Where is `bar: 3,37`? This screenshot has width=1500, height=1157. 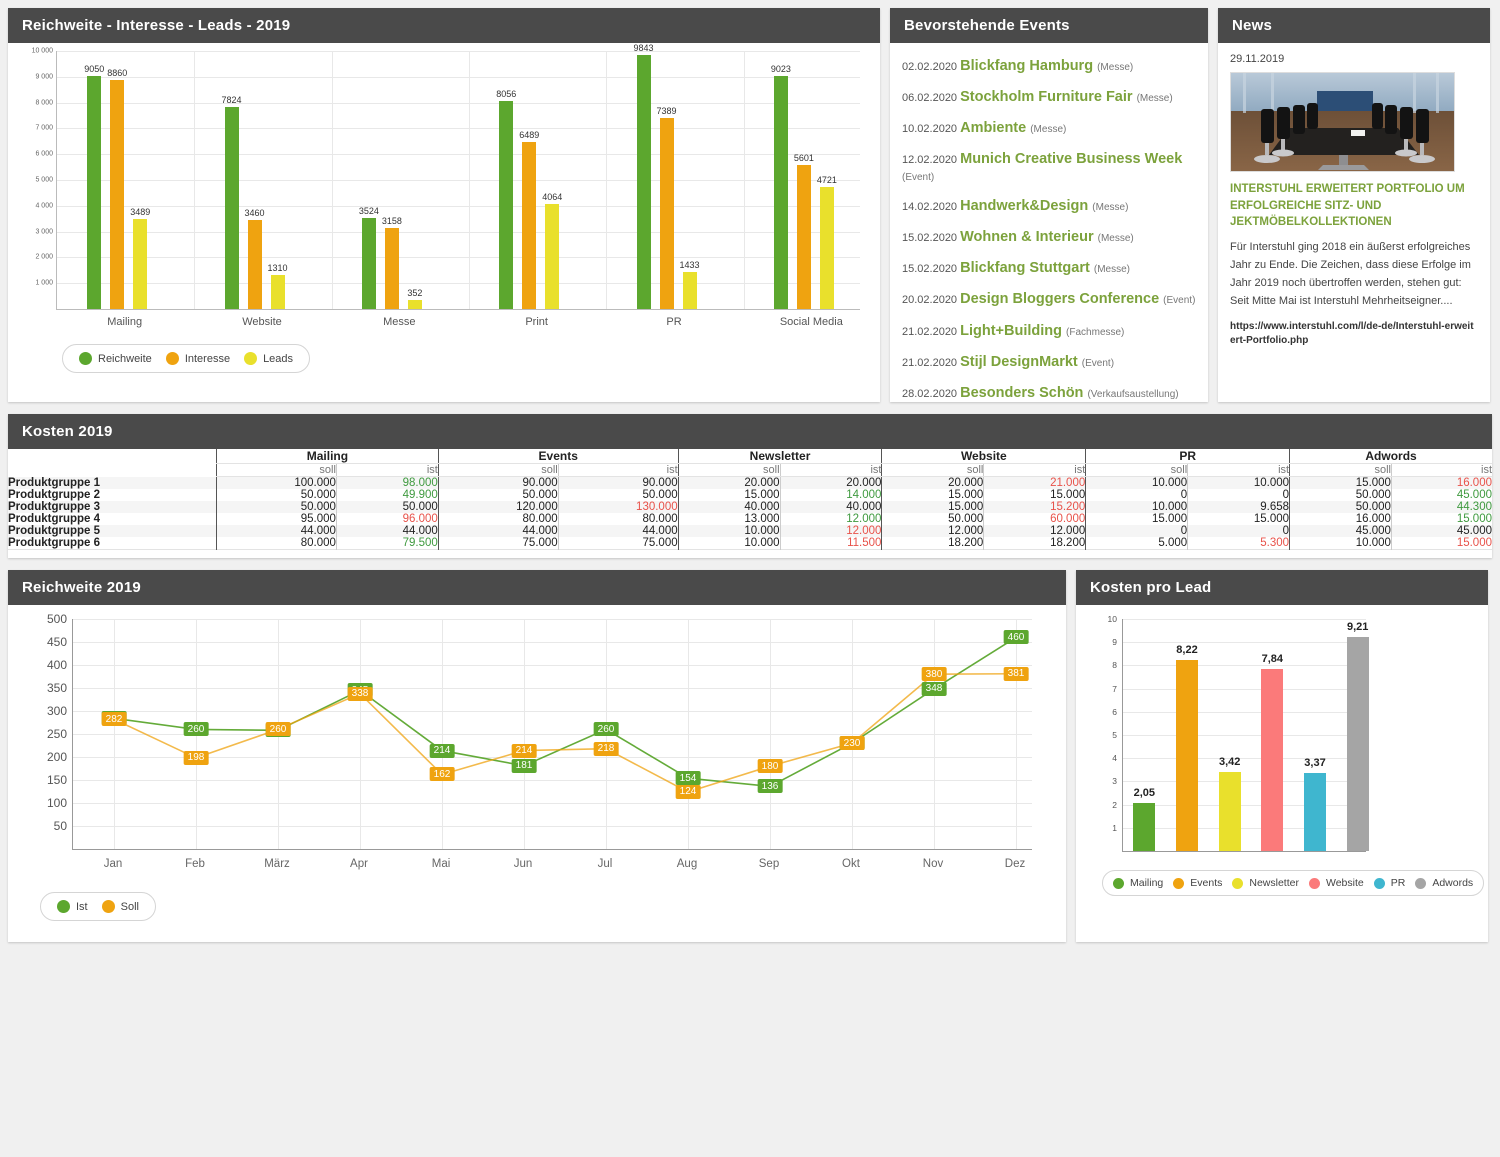 bar: 3,37 is located at coordinates (1315, 804).